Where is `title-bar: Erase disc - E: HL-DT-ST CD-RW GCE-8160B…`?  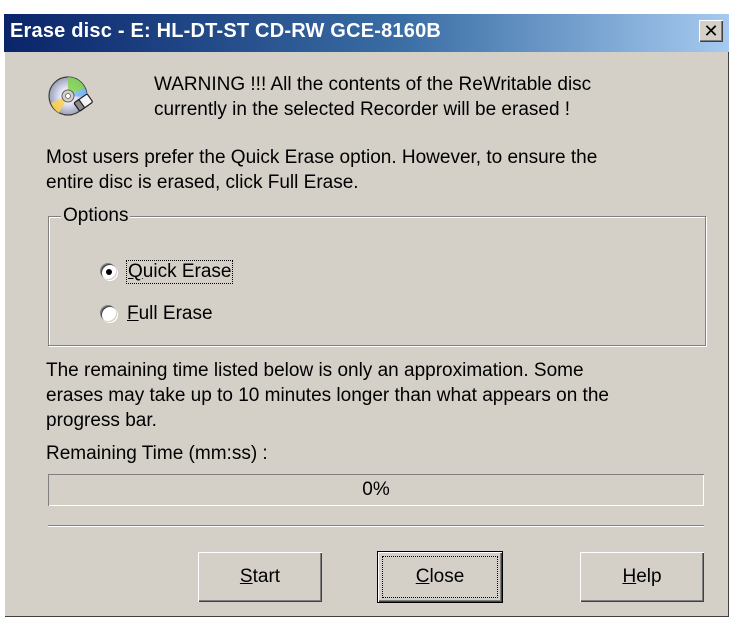 title-bar: Erase disc - E: HL-DT-ST CD-RW GCE-8160B… is located at coordinates (366, 33).